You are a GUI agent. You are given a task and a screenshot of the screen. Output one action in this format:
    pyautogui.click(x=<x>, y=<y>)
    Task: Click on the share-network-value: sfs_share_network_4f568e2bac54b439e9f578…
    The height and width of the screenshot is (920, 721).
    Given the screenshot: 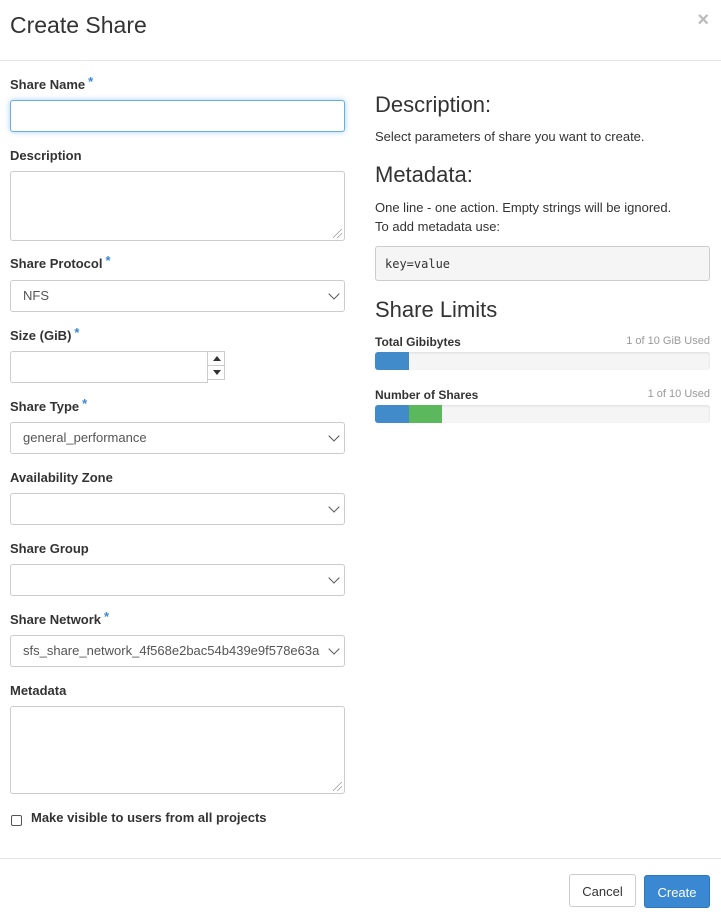 What is the action you would take?
    pyautogui.click(x=171, y=650)
    